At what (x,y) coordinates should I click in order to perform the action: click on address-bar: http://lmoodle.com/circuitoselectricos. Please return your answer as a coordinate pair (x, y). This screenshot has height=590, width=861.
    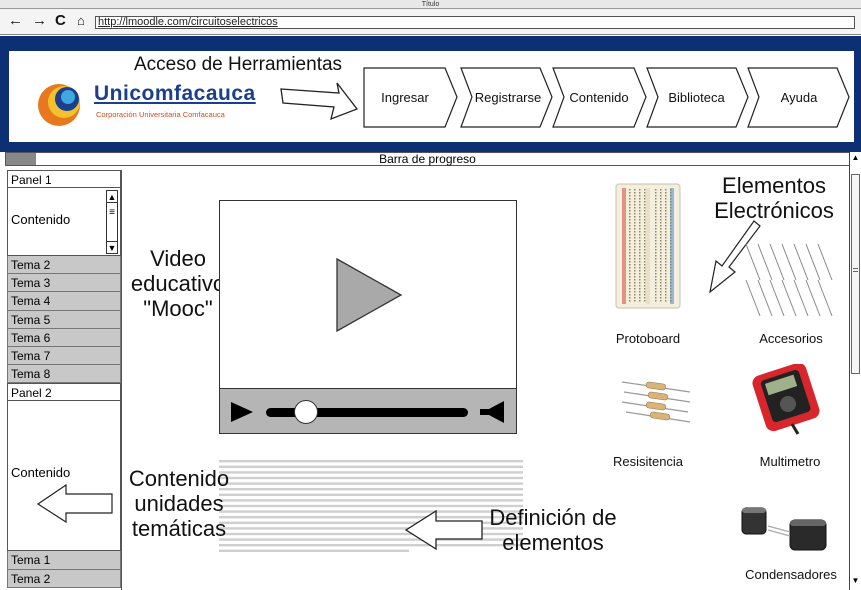
    Looking at the image, I should click on (475, 22).